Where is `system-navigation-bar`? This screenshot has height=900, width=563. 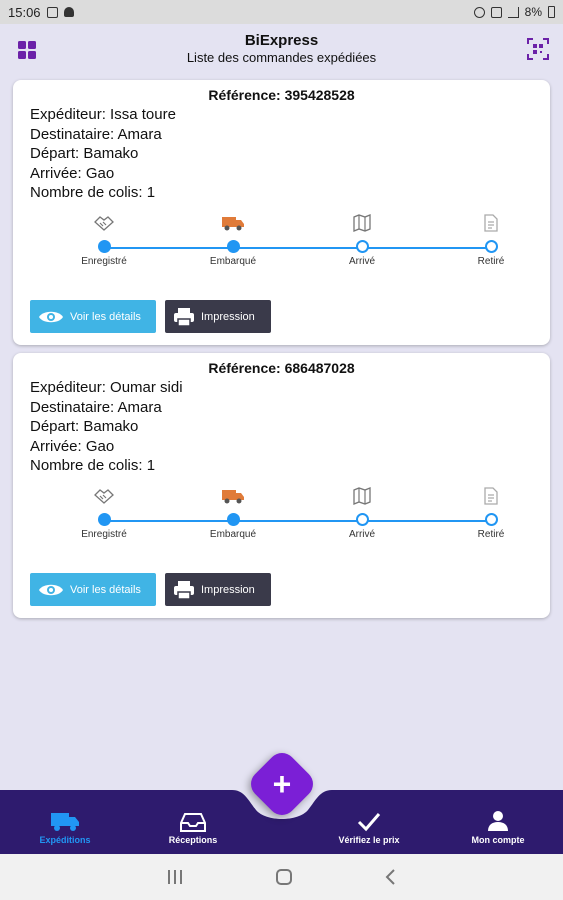
system-navigation-bar is located at coordinates (281, 877).